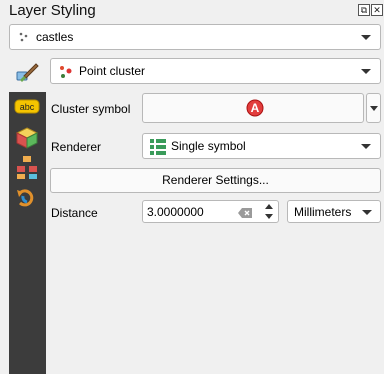 The width and height of the screenshot is (384, 374). Describe the element at coordinates (245, 212) in the screenshot. I see `clear-icon` at that location.